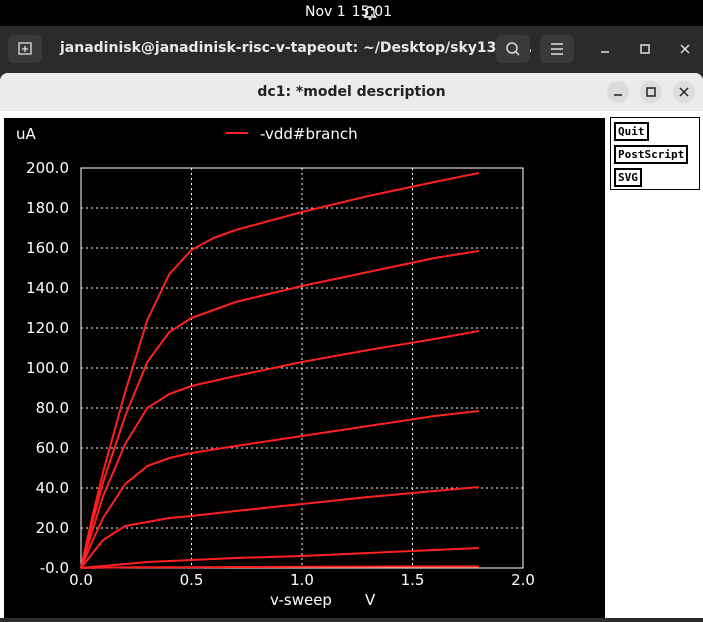  Describe the element at coordinates (26, 134) in the screenshot. I see `y-unit-label: uA` at that location.